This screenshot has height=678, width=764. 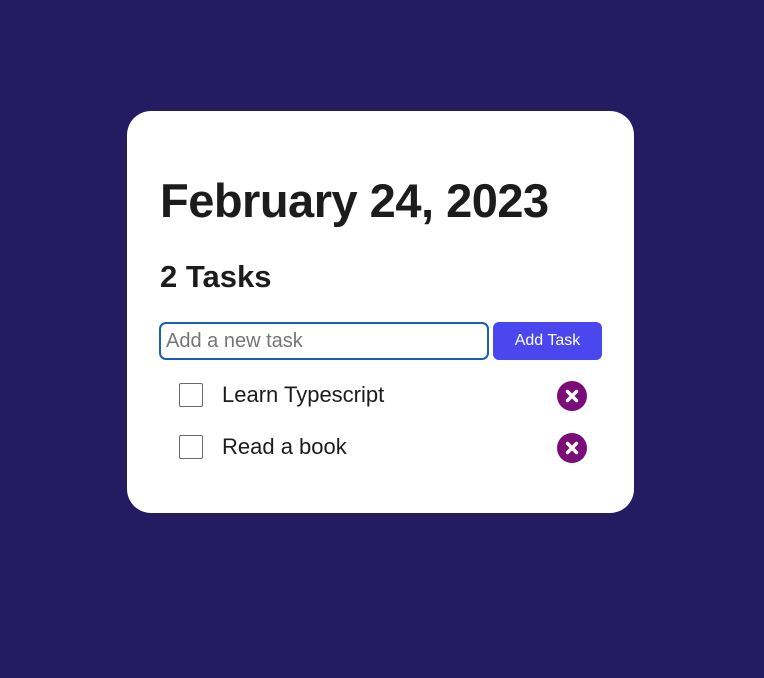 I want to click on task-count: 2 Tasks, so click(x=216, y=276).